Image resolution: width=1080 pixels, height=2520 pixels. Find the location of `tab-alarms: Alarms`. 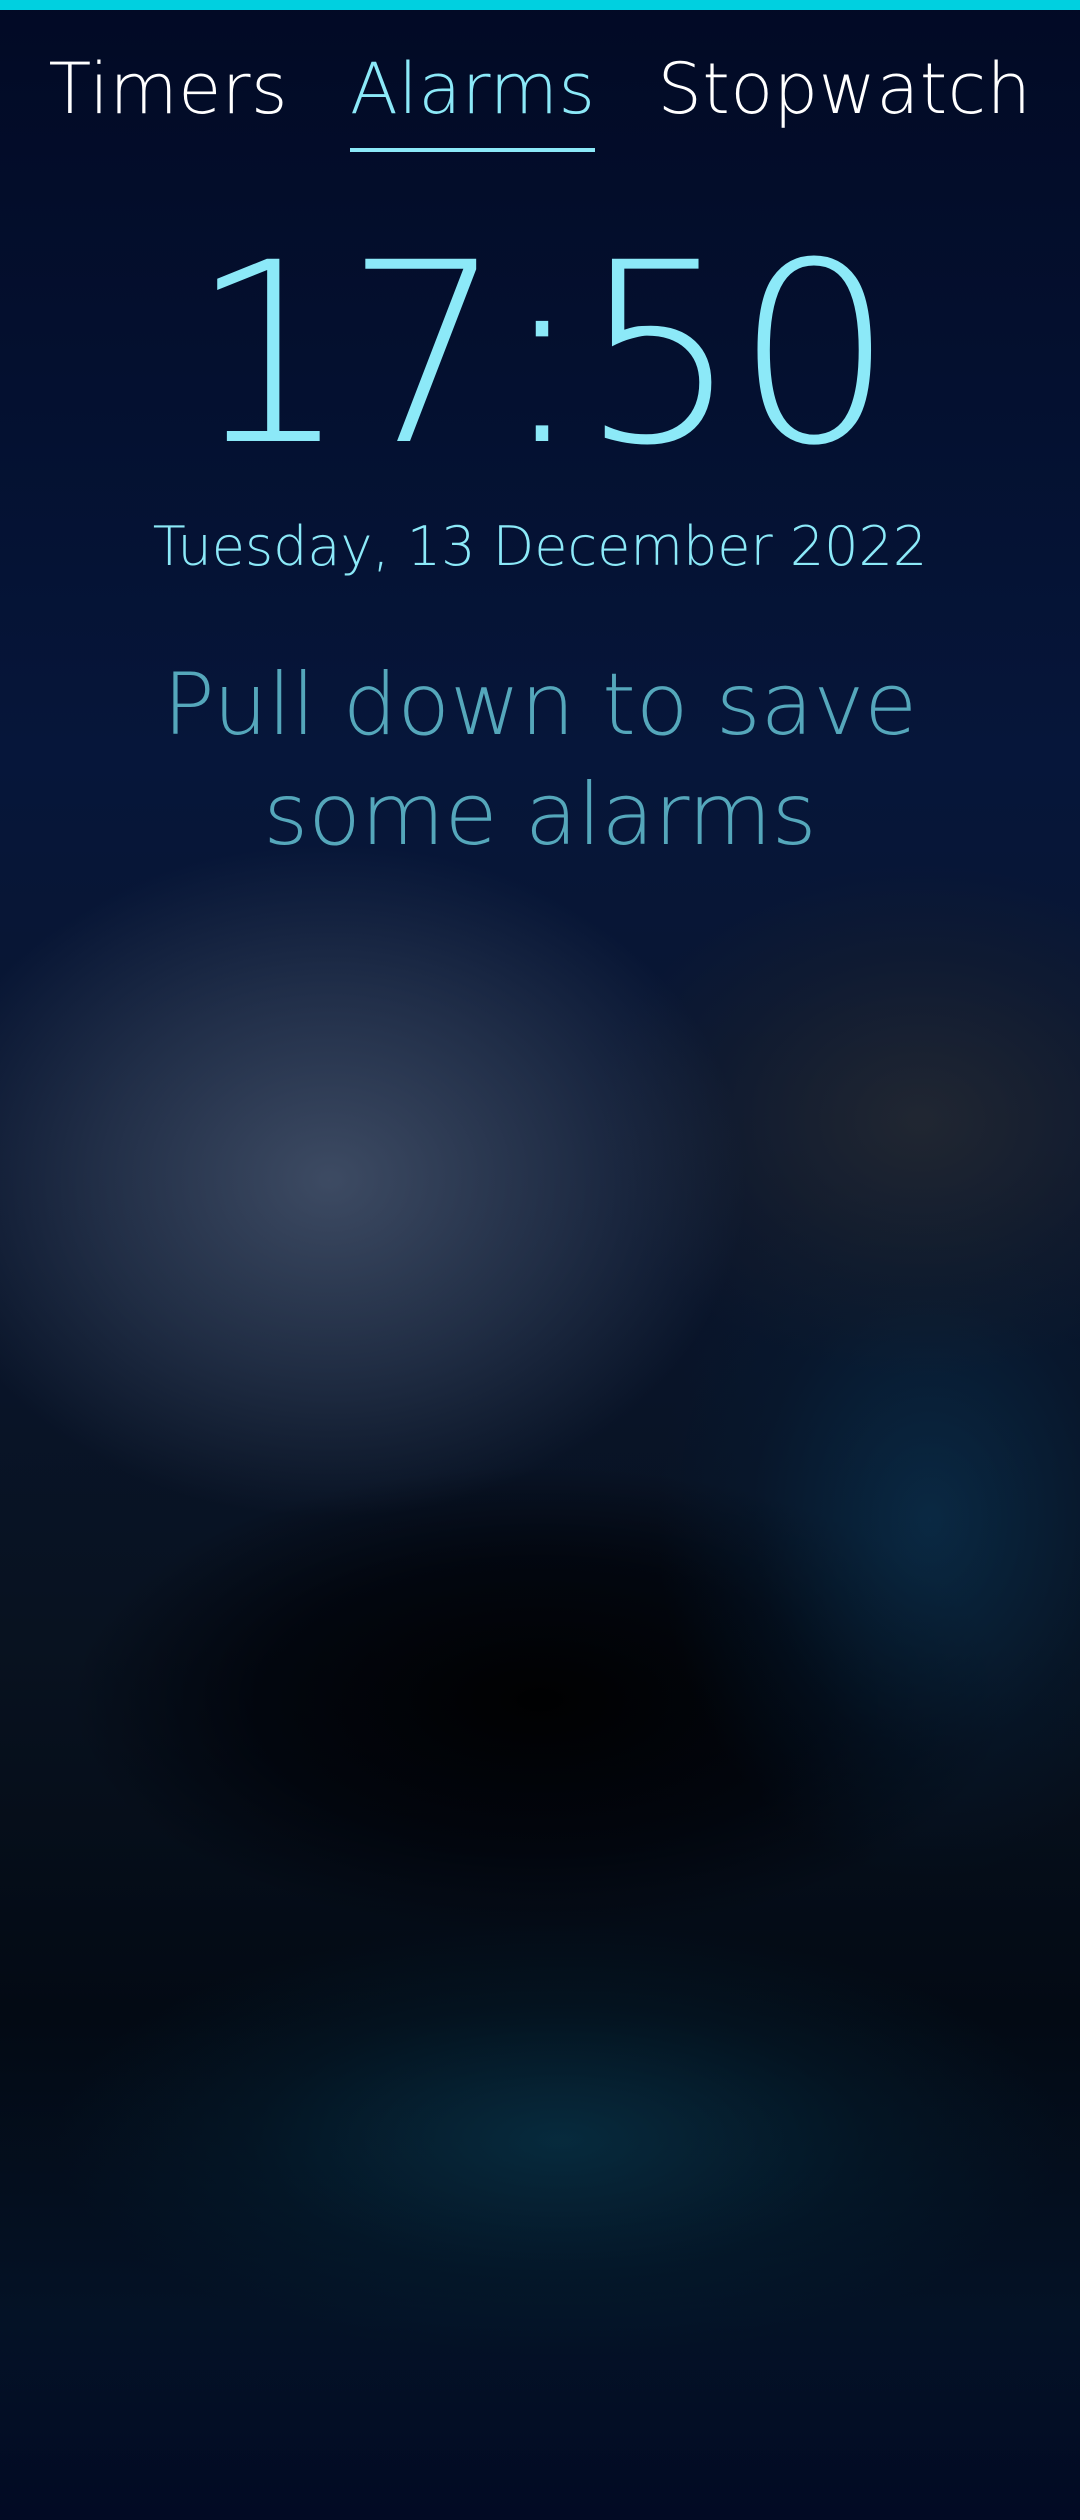

tab-alarms: Alarms is located at coordinates (473, 100).